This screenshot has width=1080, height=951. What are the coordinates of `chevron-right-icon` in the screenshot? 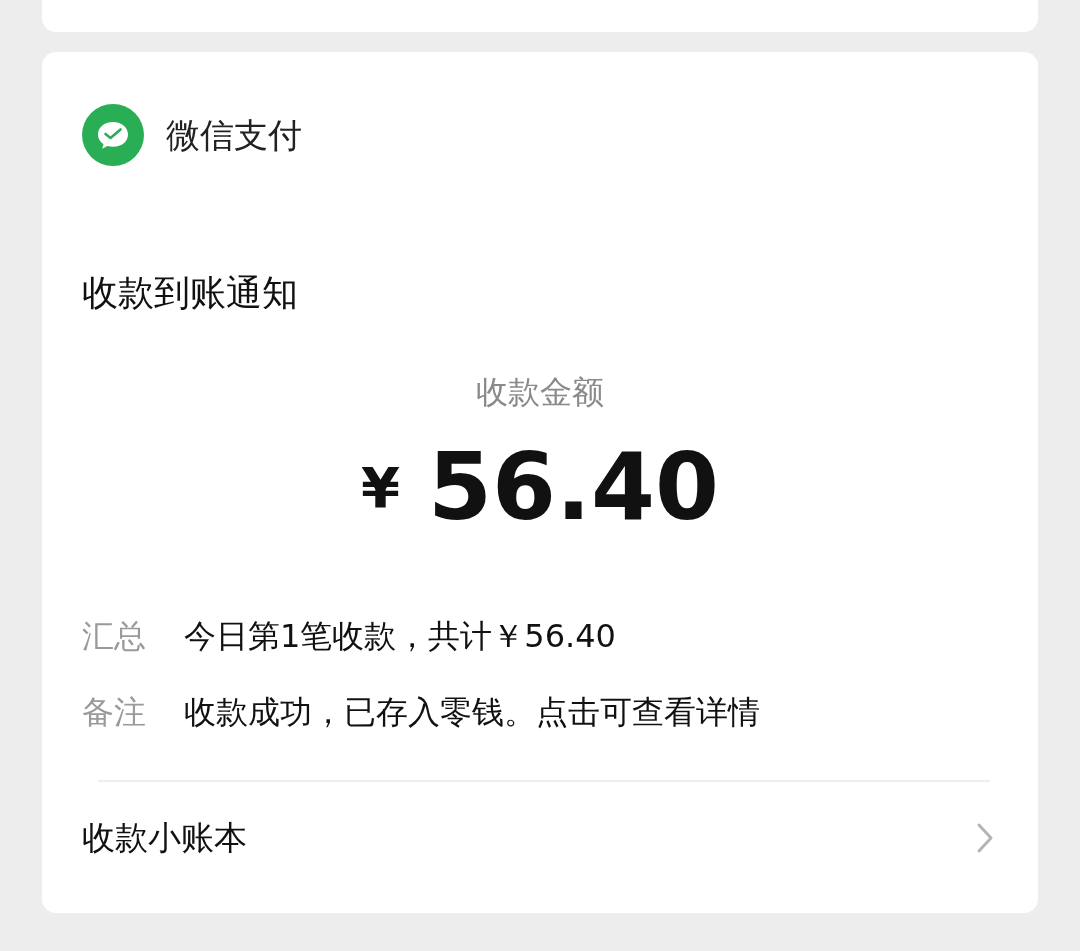 It's located at (985, 838).